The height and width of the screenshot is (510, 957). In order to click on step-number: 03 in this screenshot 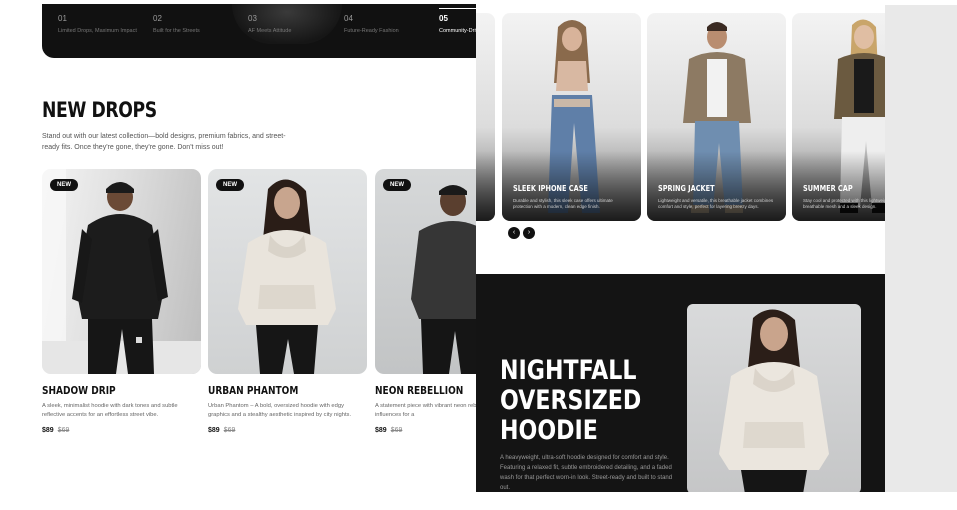, I will do `click(252, 18)`.